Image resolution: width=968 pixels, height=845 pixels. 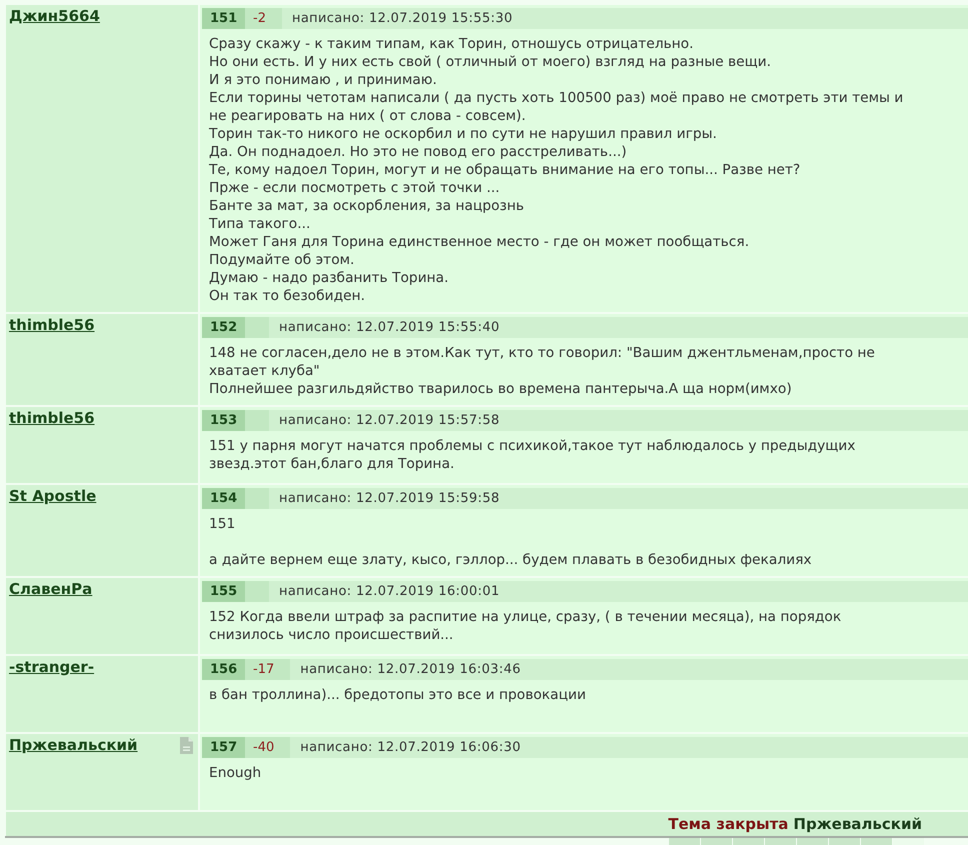 I want to click on username-link: Джин5664, so click(x=54, y=16).